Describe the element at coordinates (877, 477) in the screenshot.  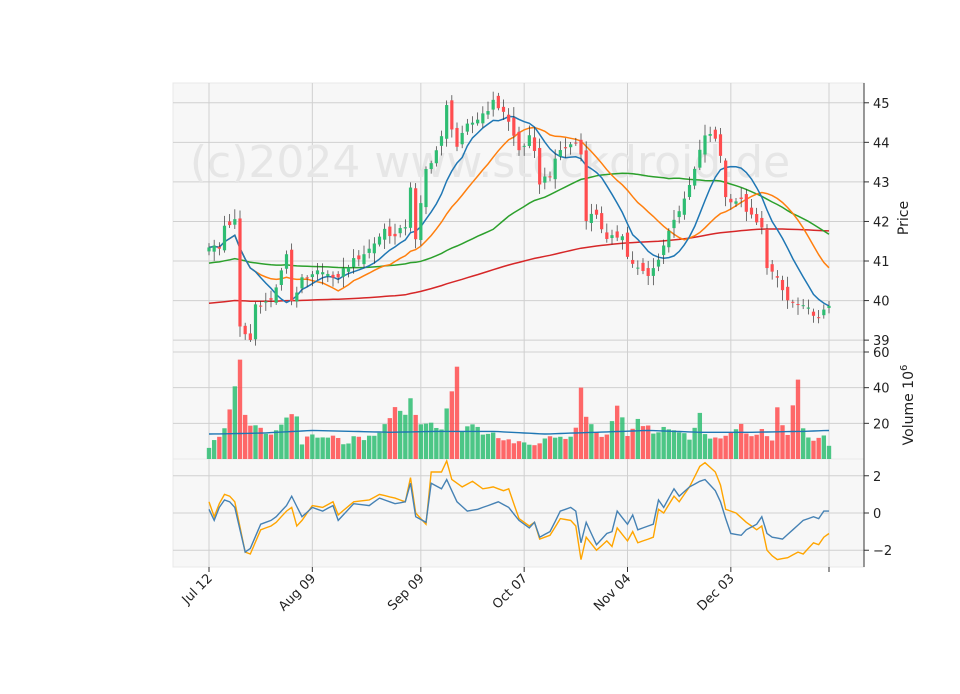
I see `oscillator-axis-label: 2` at that location.